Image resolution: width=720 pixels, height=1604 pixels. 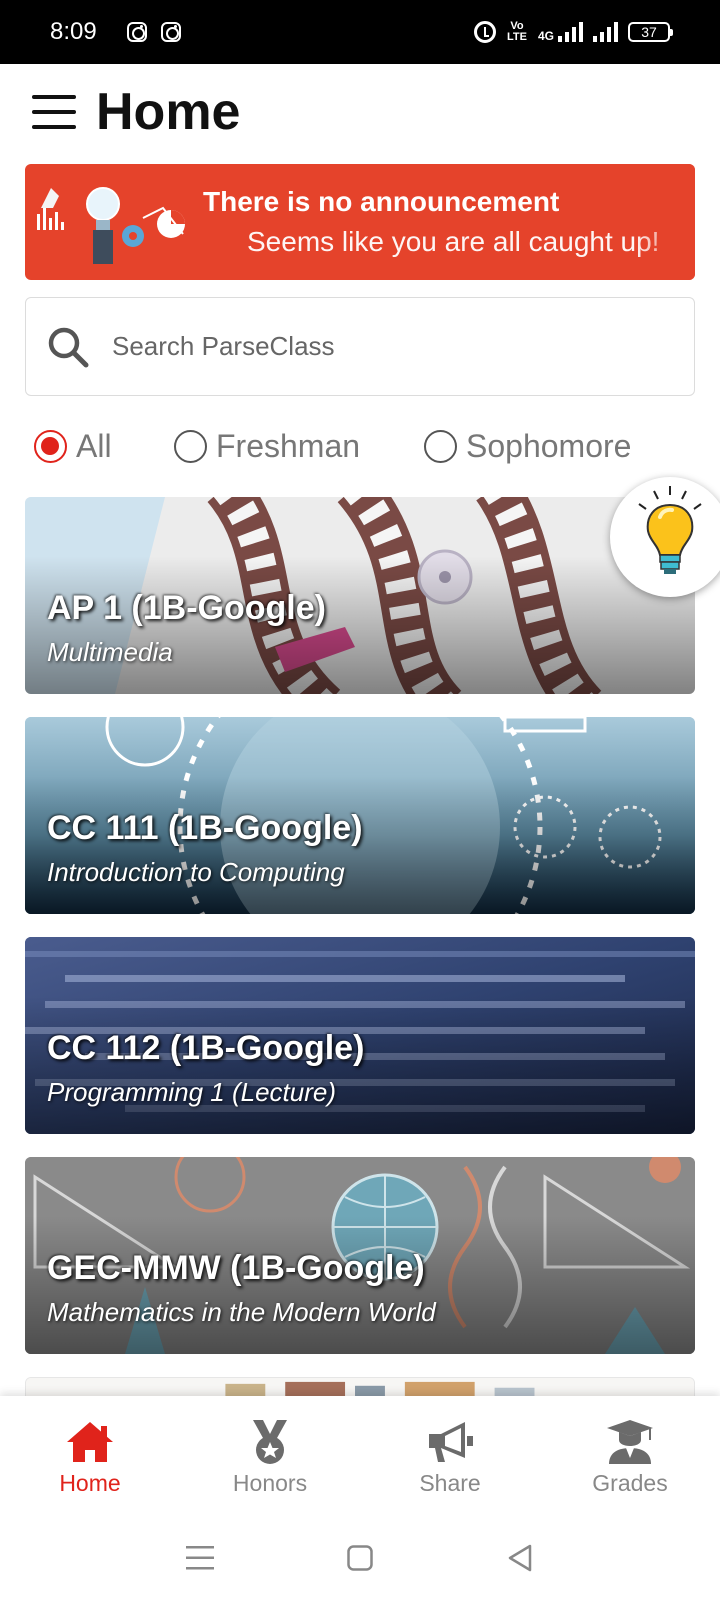 I want to click on search-input, so click(x=392, y=346).